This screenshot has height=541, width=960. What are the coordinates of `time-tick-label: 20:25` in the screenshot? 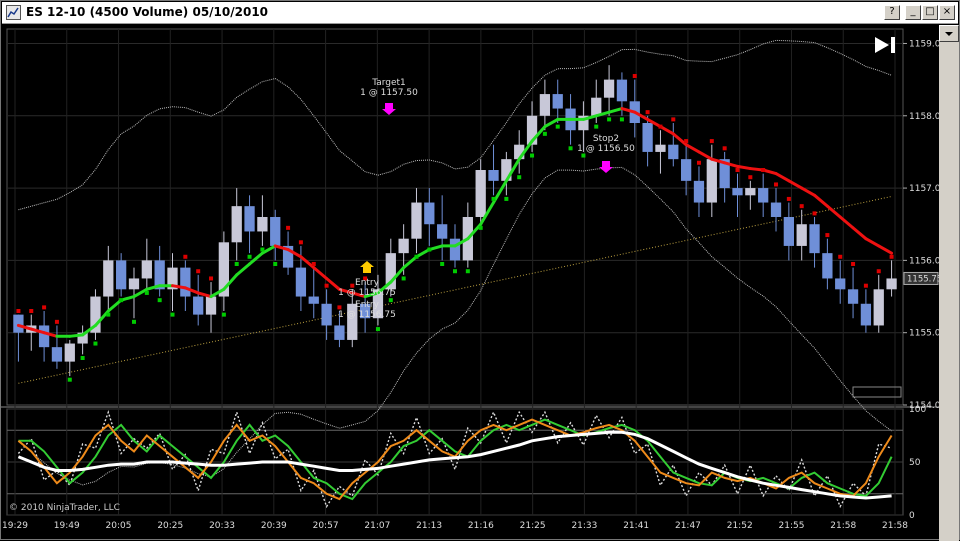 It's located at (170, 526).